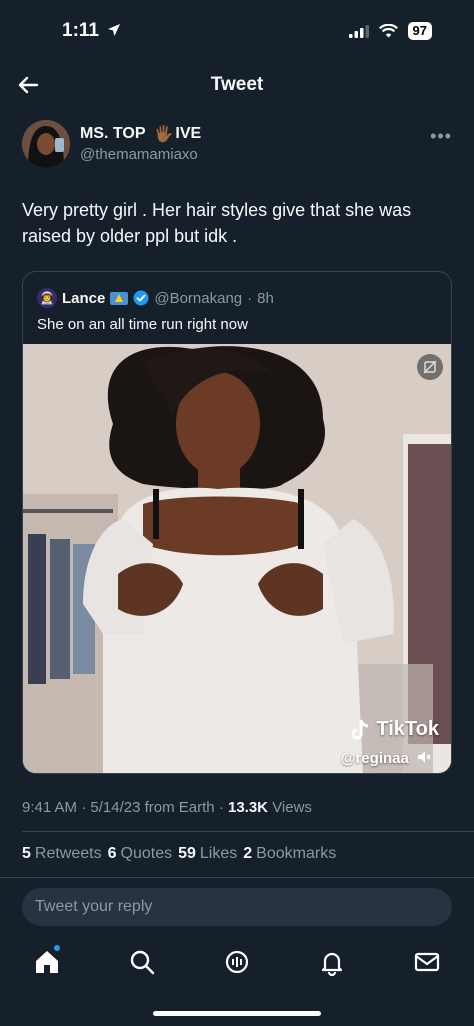 The image size is (474, 1026). I want to click on home-icon, so click(47, 962).